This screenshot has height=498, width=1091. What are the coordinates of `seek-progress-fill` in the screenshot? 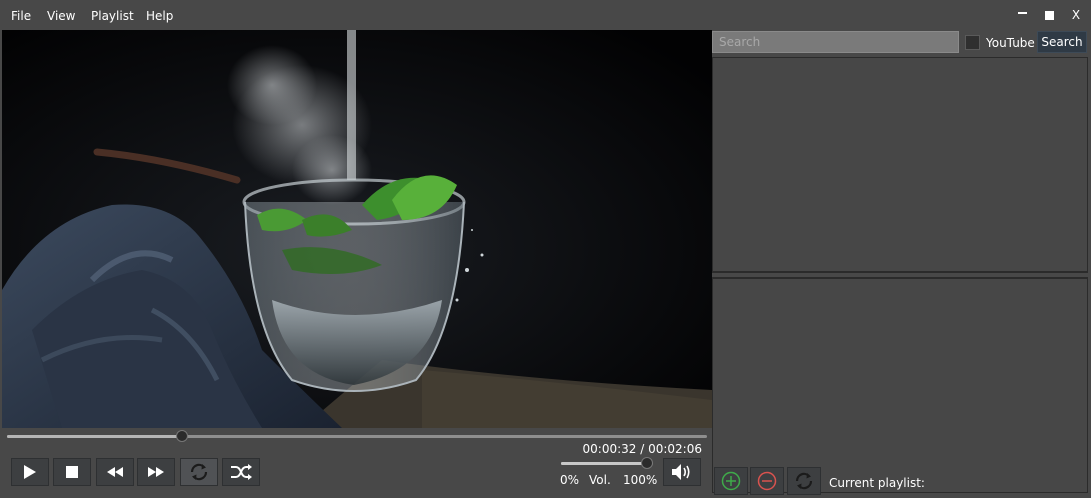 It's located at (94, 436).